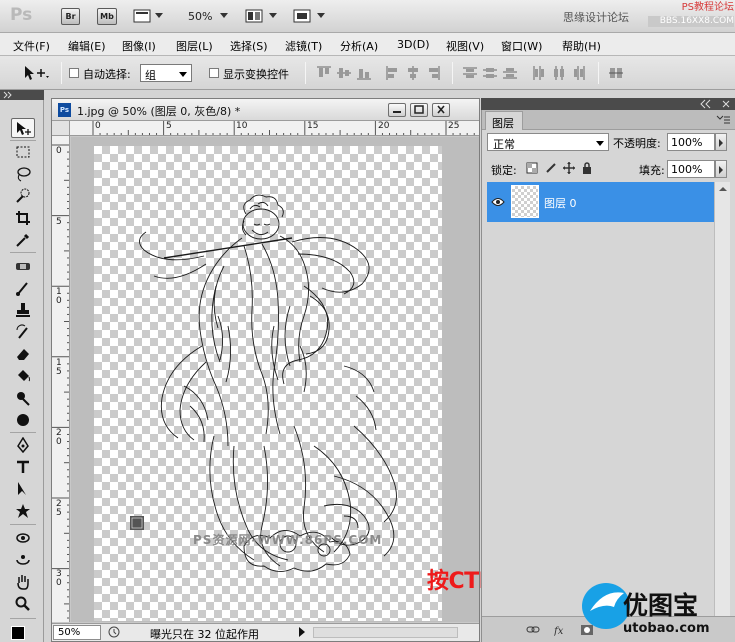 This screenshot has width=735, height=642. Describe the element at coordinates (23, 398) in the screenshot. I see `dodge-tool` at that location.